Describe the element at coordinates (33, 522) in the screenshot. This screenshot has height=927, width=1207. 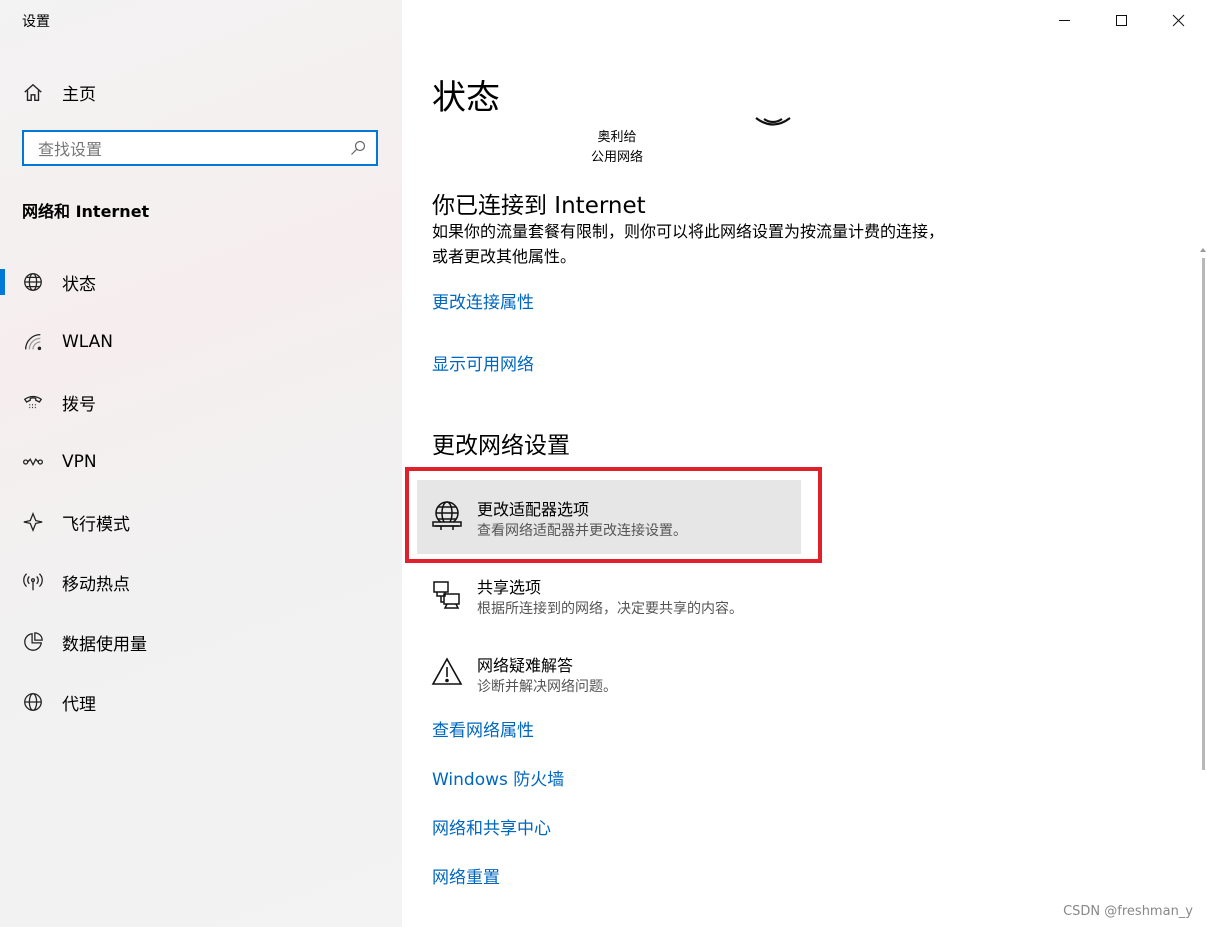
I see `airplane-icon` at that location.